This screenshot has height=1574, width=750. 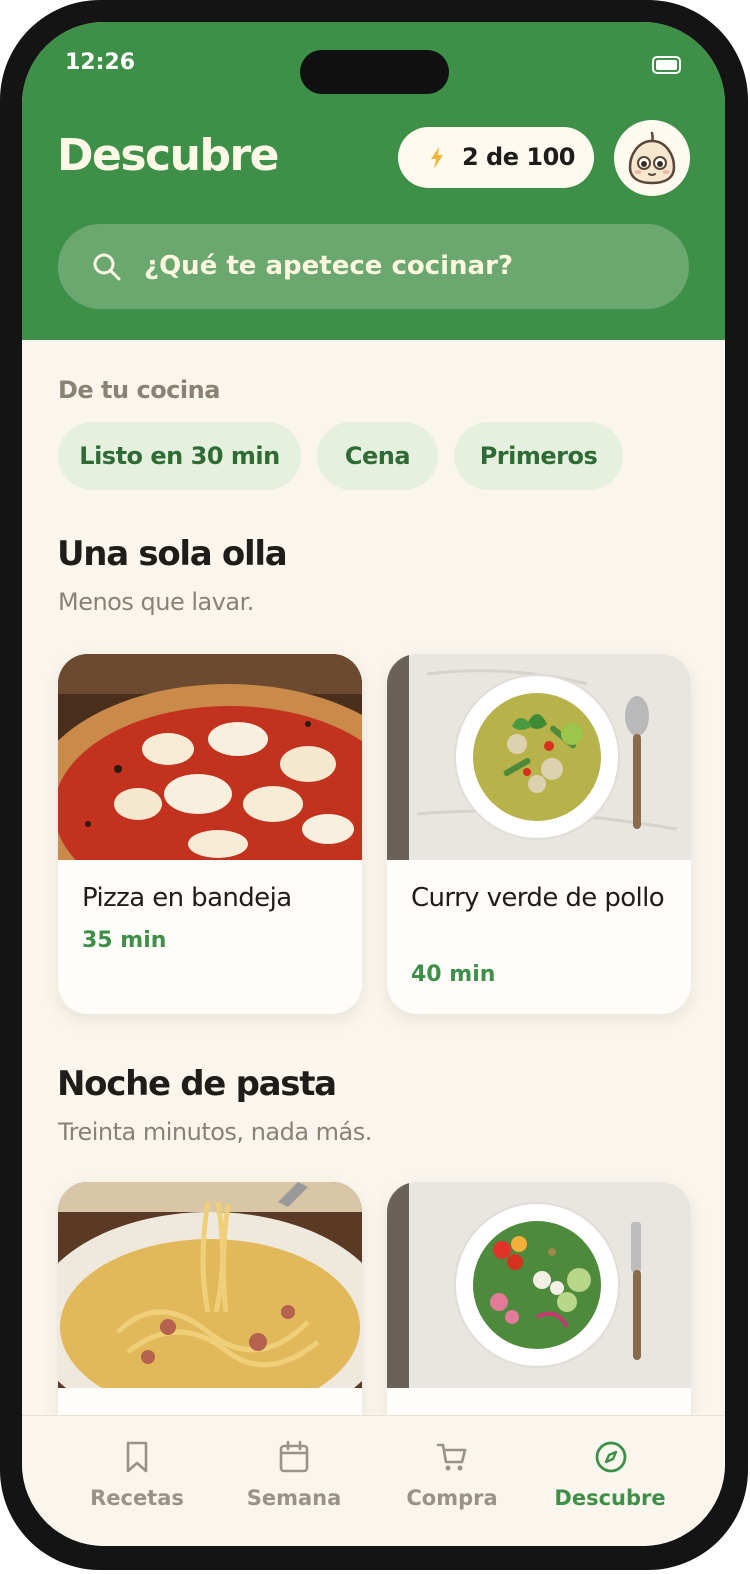 What do you see at coordinates (294, 1498) in the screenshot?
I see `tab-label: Semana` at bounding box center [294, 1498].